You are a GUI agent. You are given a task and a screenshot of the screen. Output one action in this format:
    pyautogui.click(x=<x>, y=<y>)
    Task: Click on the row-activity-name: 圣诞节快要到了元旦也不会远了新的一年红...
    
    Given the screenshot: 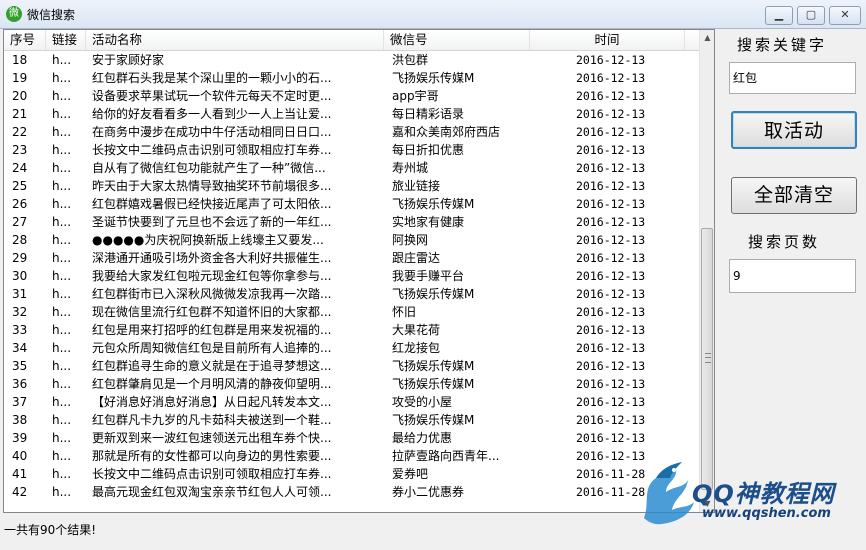 What is the action you would take?
    pyautogui.click(x=212, y=222)
    